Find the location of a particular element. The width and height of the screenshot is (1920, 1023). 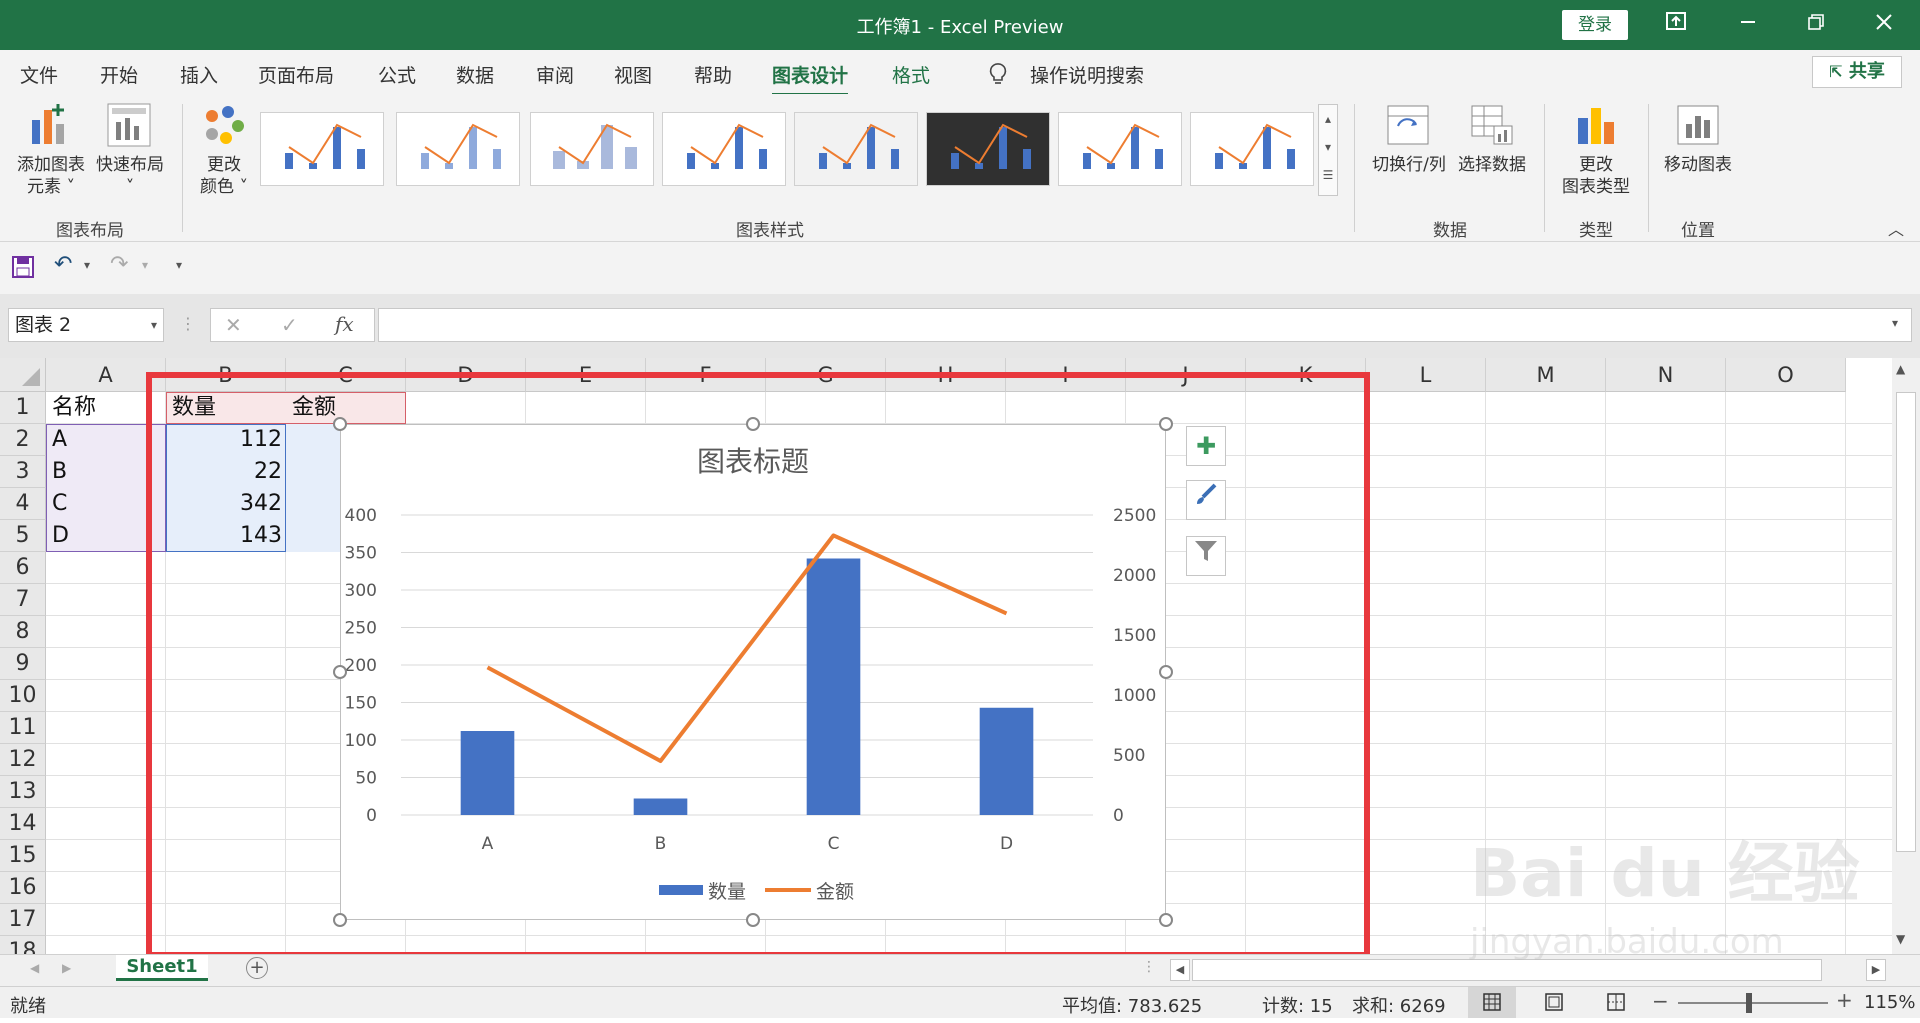

name-box-dropdown-icon: ▾ is located at coordinates (154, 325).